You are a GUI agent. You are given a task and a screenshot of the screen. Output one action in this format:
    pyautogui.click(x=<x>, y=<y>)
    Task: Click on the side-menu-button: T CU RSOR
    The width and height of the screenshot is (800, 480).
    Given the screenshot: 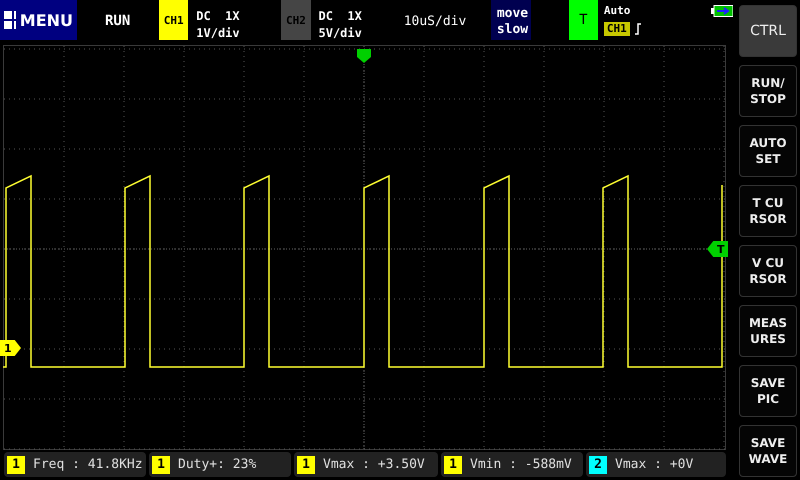 What is the action you would take?
    pyautogui.click(x=768, y=211)
    